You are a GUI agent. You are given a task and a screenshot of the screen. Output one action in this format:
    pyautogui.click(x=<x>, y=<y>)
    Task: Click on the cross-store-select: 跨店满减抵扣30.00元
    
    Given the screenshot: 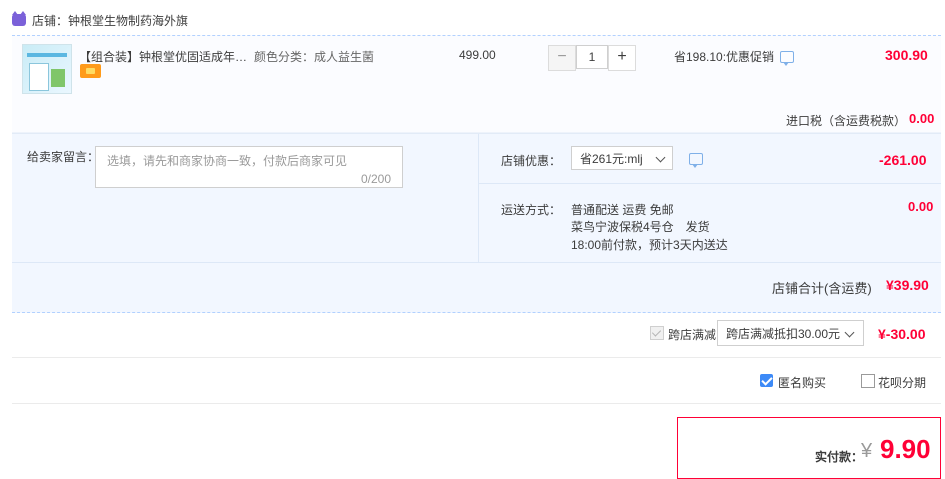 What is the action you would take?
    pyautogui.click(x=790, y=333)
    